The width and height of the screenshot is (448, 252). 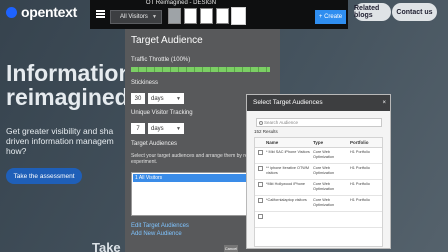 I want to click on headline-line-2: reimagined, so click(x=67, y=97).